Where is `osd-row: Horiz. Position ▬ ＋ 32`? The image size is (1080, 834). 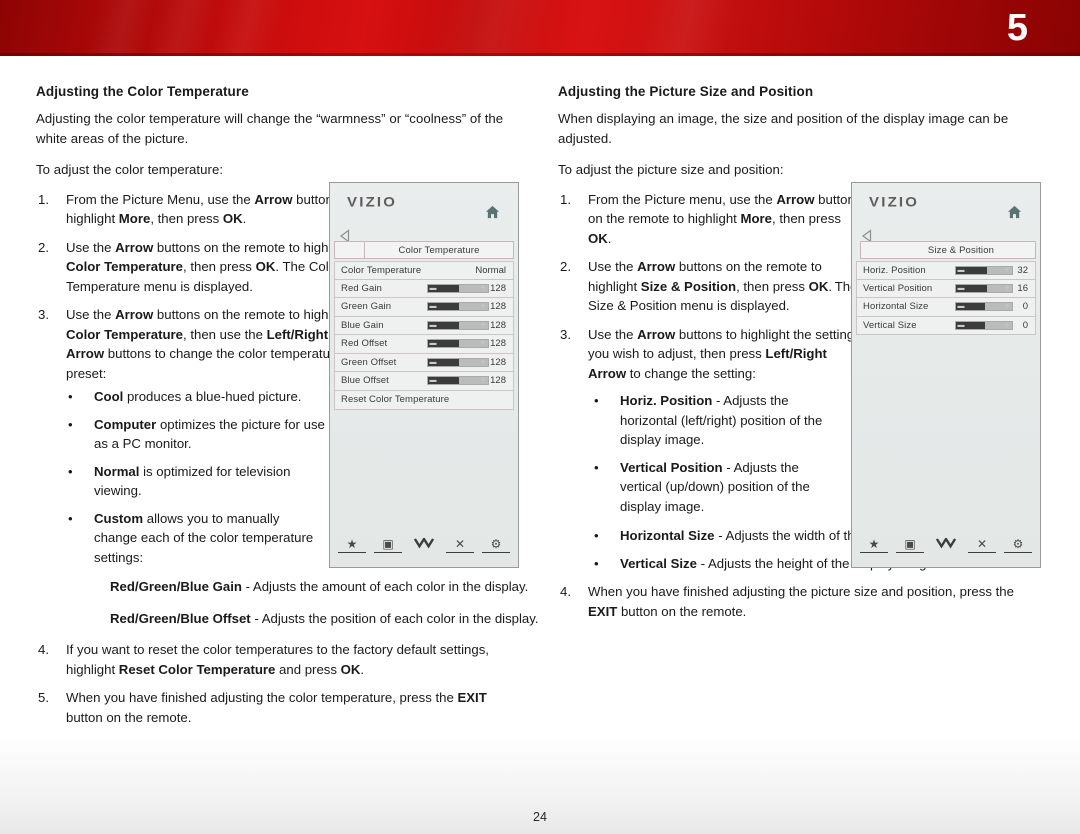 osd-row: Horiz. Position ▬ ＋ 32 is located at coordinates (946, 270).